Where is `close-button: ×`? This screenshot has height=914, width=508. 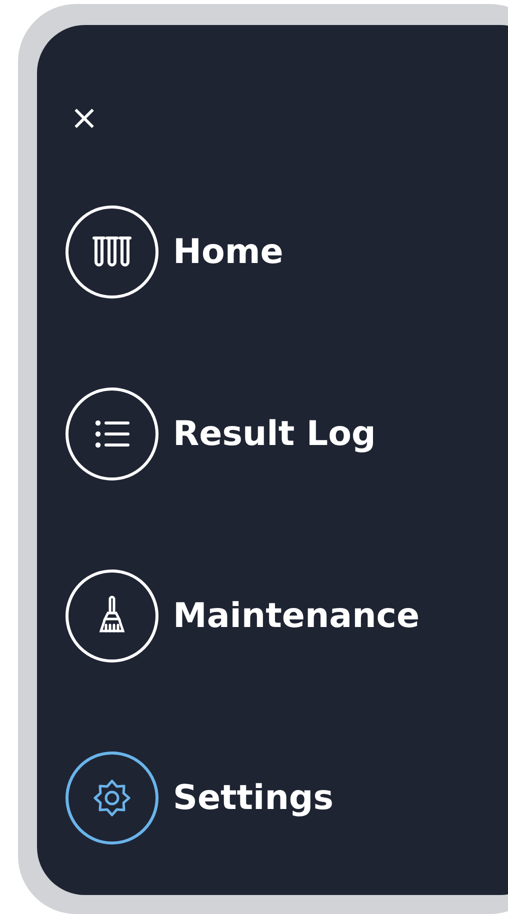 close-button: × is located at coordinates (84, 118).